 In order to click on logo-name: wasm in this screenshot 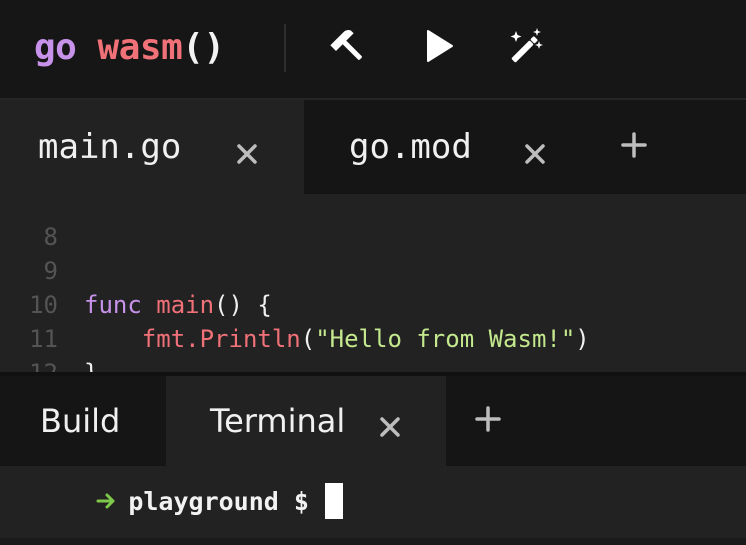, I will do `click(140, 47)`.